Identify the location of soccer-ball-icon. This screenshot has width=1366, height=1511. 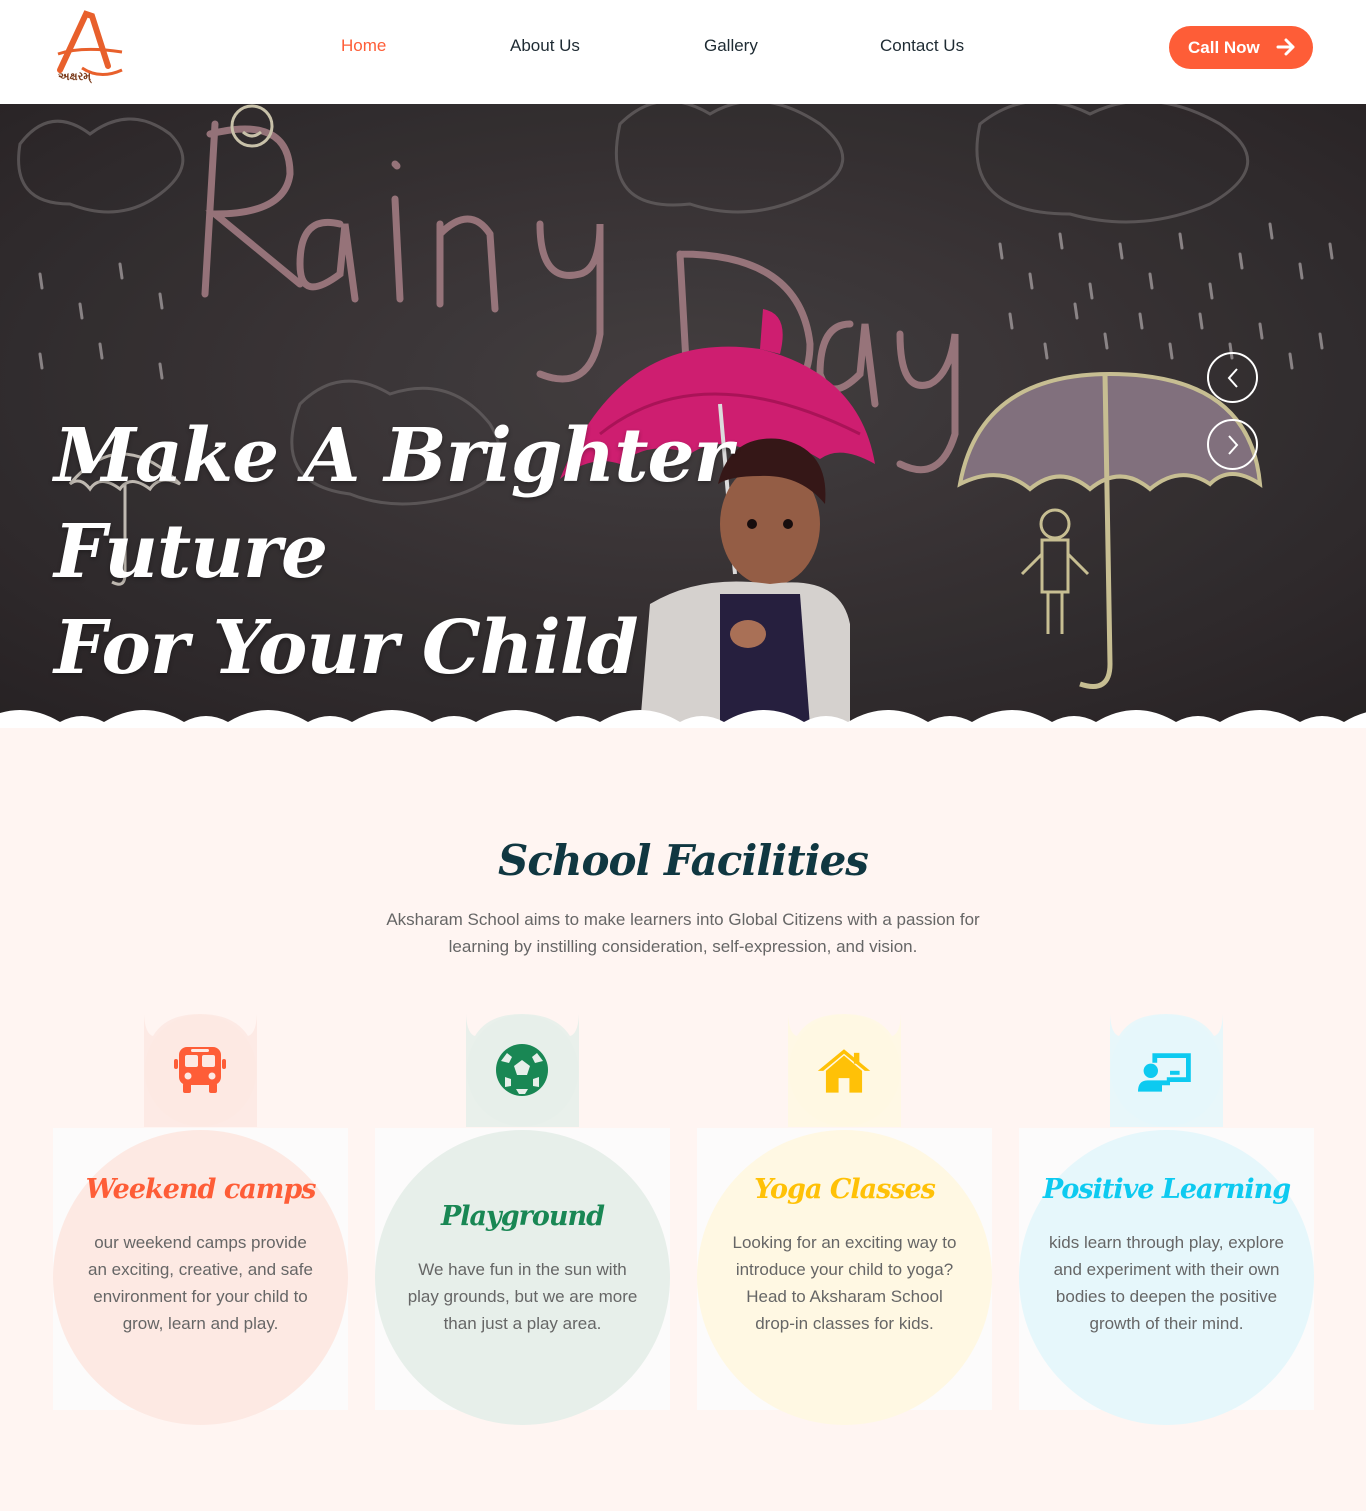
(522, 1070).